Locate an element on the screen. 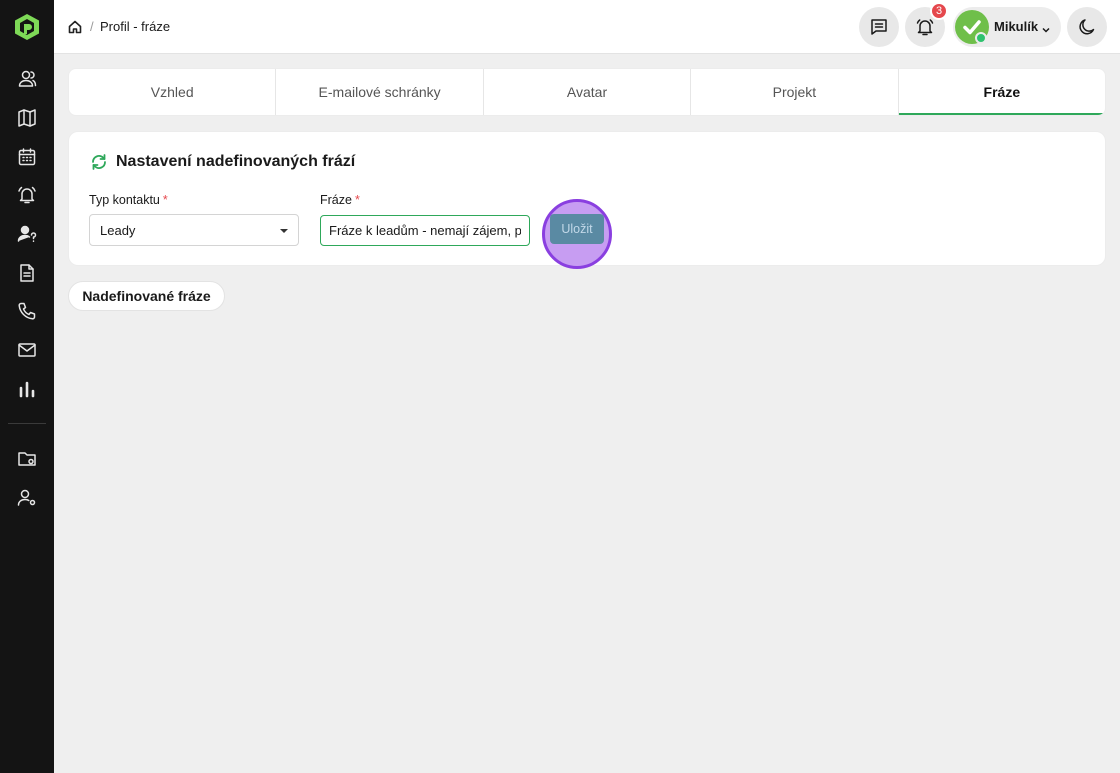 The height and width of the screenshot is (773, 1120). contact-type-value: Leady is located at coordinates (118, 230).